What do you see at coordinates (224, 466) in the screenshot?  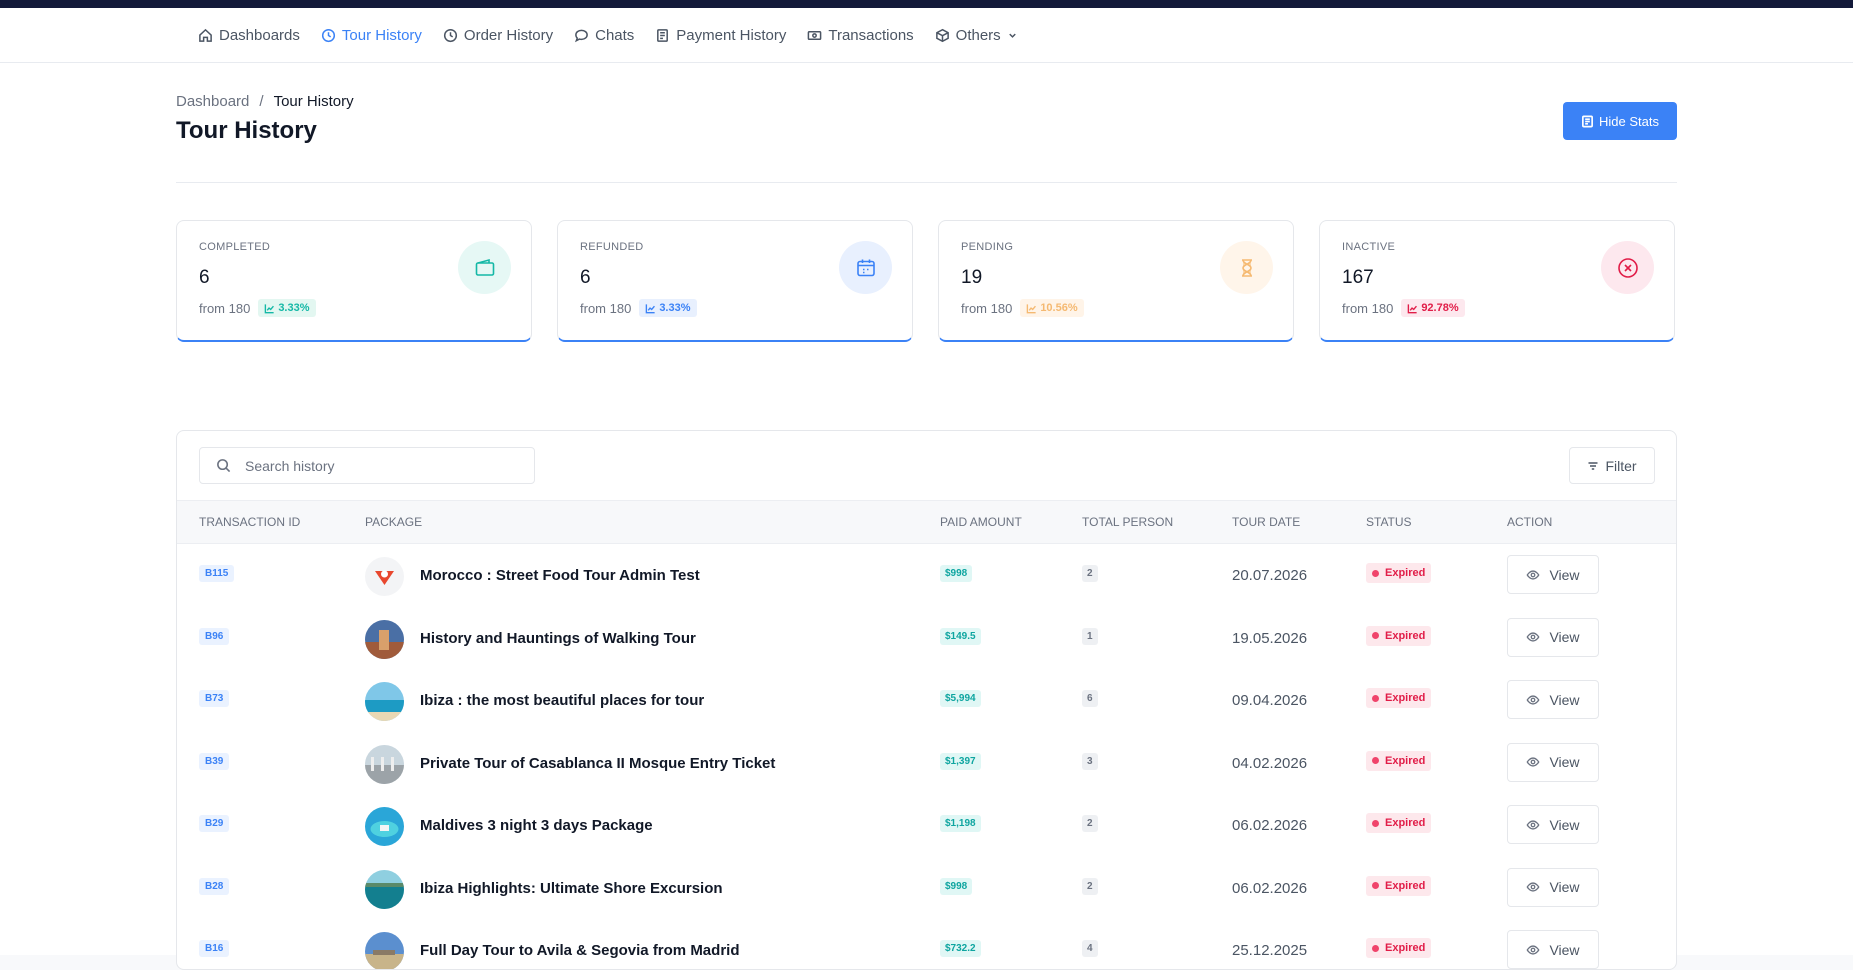 I see `search-icon` at bounding box center [224, 466].